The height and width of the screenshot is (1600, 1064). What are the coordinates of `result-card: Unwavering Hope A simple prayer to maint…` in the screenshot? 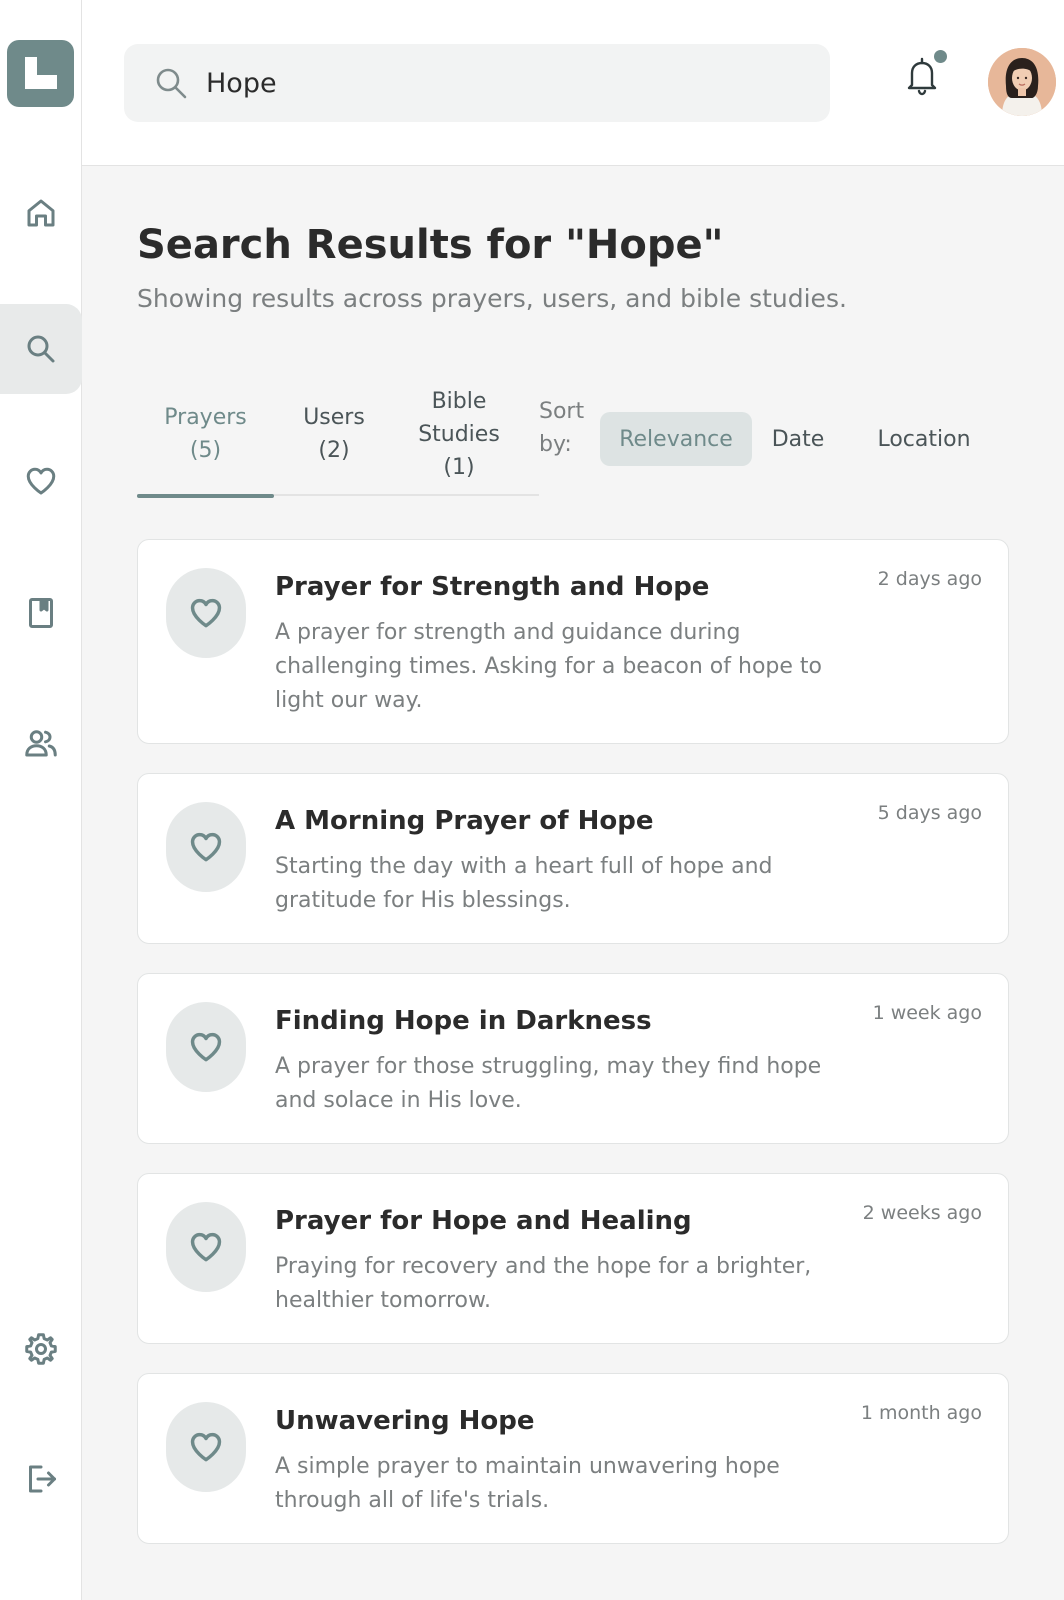 It's located at (573, 1458).